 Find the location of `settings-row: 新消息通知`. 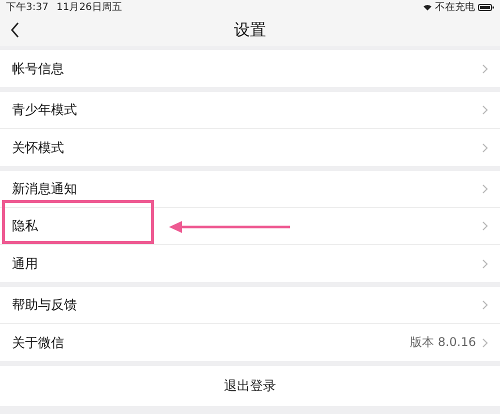

settings-row: 新消息通知 is located at coordinates (250, 189).